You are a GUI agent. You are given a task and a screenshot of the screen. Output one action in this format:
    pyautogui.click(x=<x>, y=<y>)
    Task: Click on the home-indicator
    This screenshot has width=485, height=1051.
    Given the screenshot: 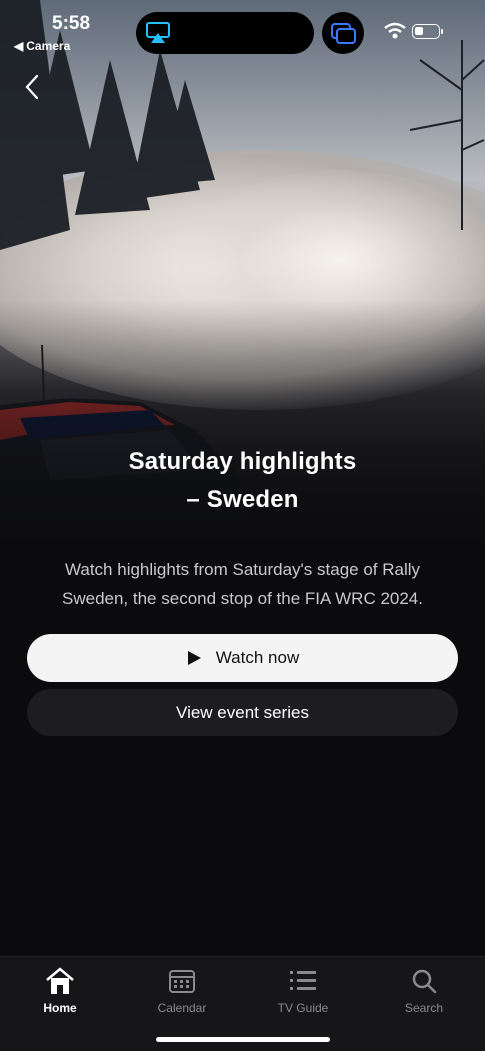 What is the action you would take?
    pyautogui.click(x=243, y=1039)
    